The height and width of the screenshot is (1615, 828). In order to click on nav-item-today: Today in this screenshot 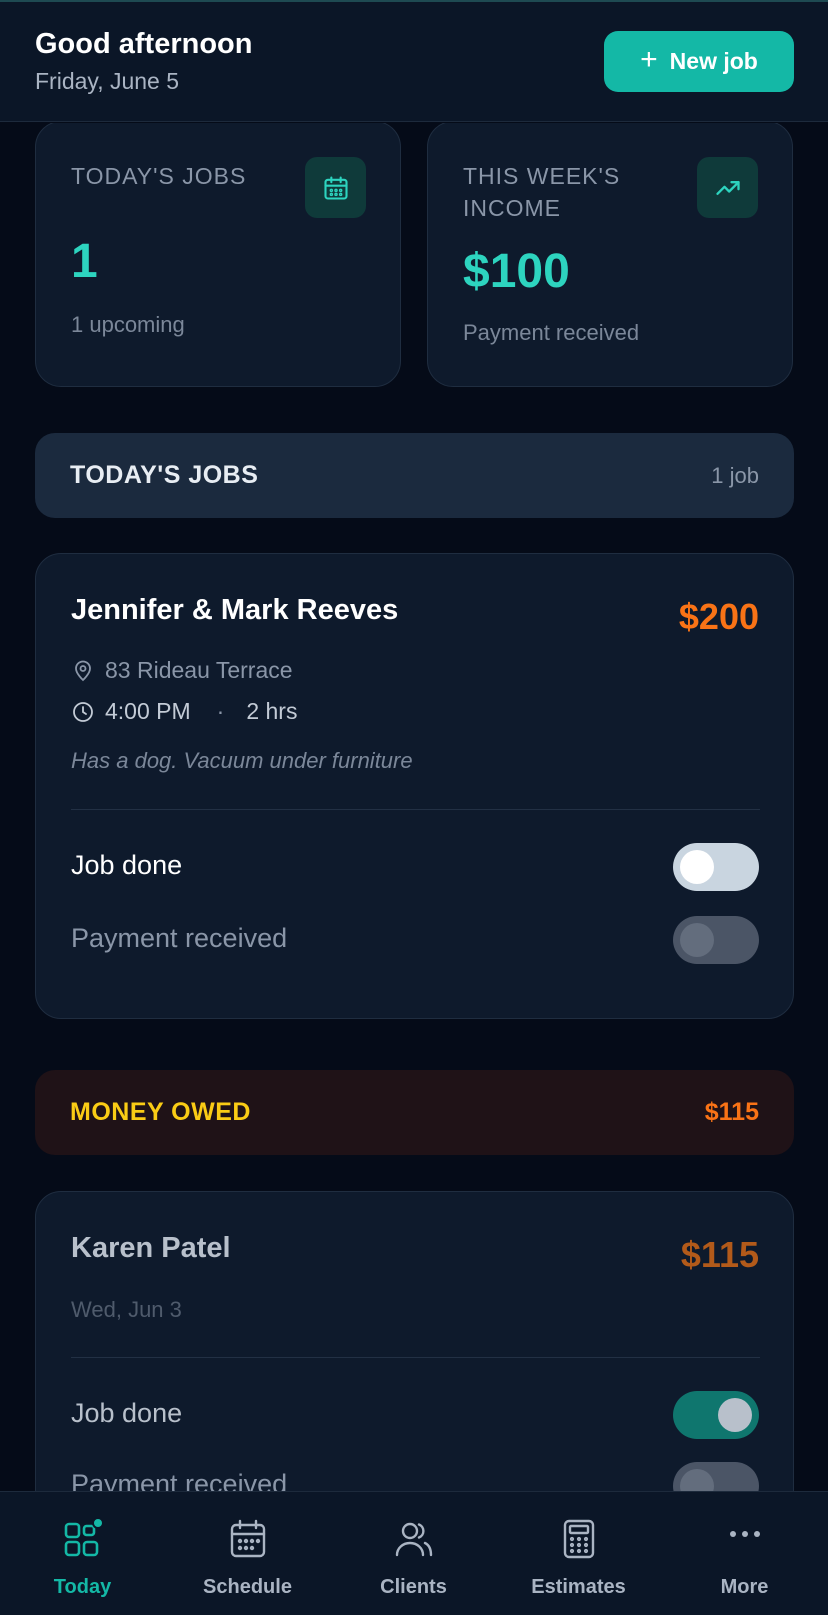, I will do `click(82, 1553)`.